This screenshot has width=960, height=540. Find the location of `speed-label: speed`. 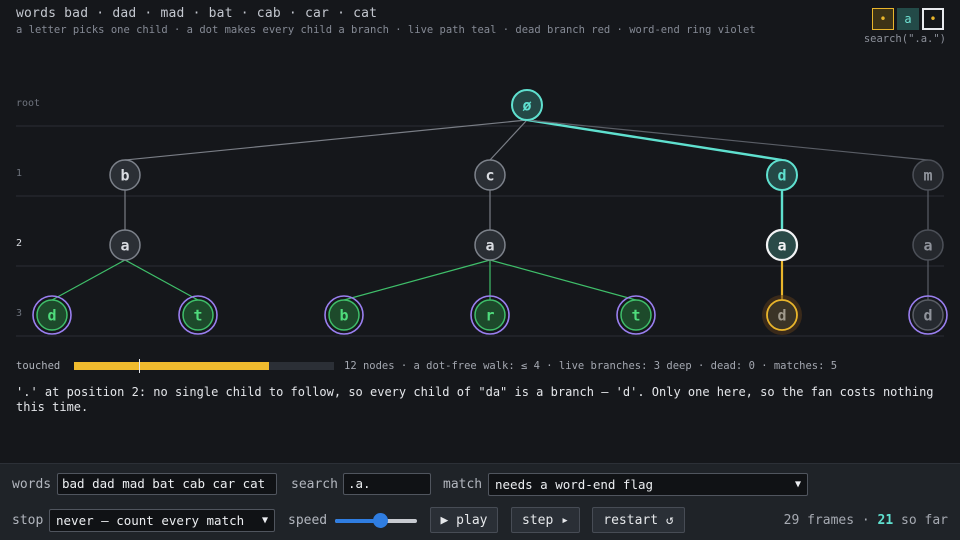

speed-label: speed is located at coordinates (308, 520).